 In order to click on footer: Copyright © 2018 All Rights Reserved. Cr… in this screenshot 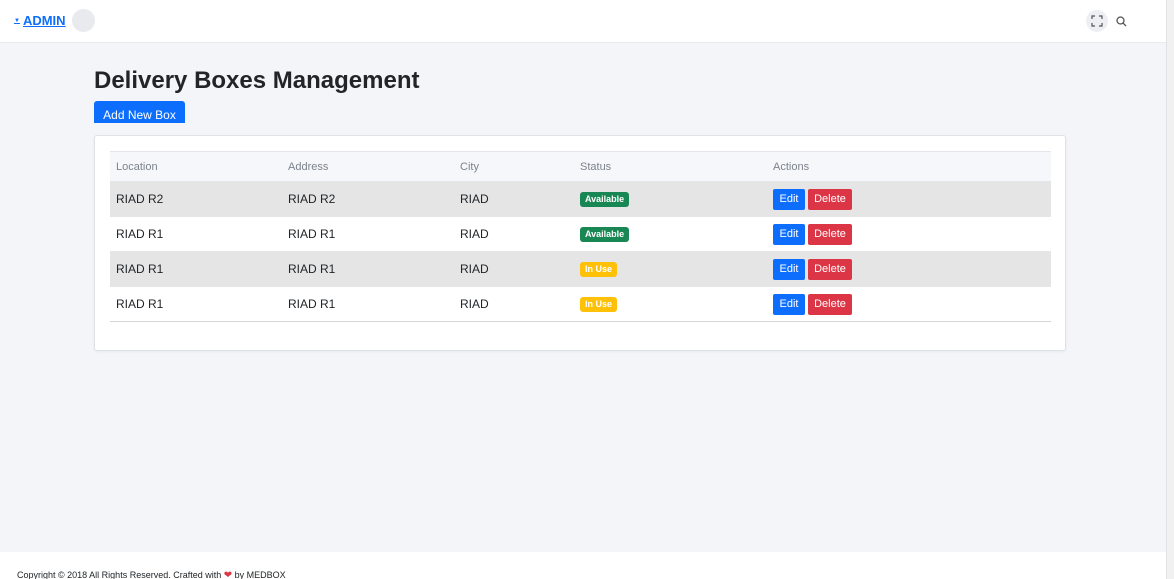, I will do `click(583, 565)`.